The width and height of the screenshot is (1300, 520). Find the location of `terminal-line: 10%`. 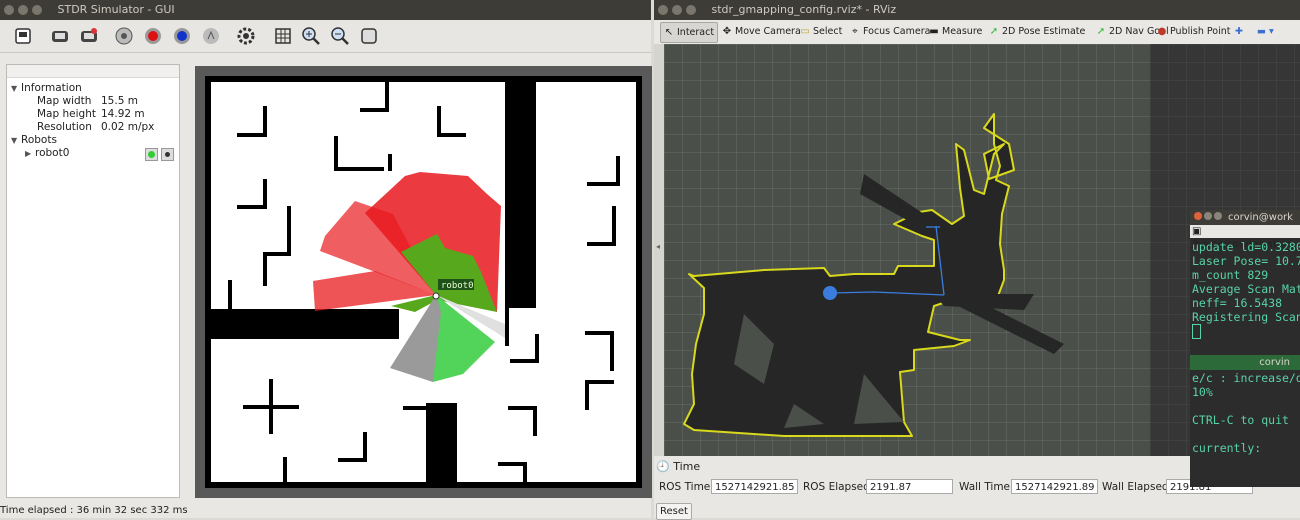

terminal-line: 10% is located at coordinates (1202, 392).